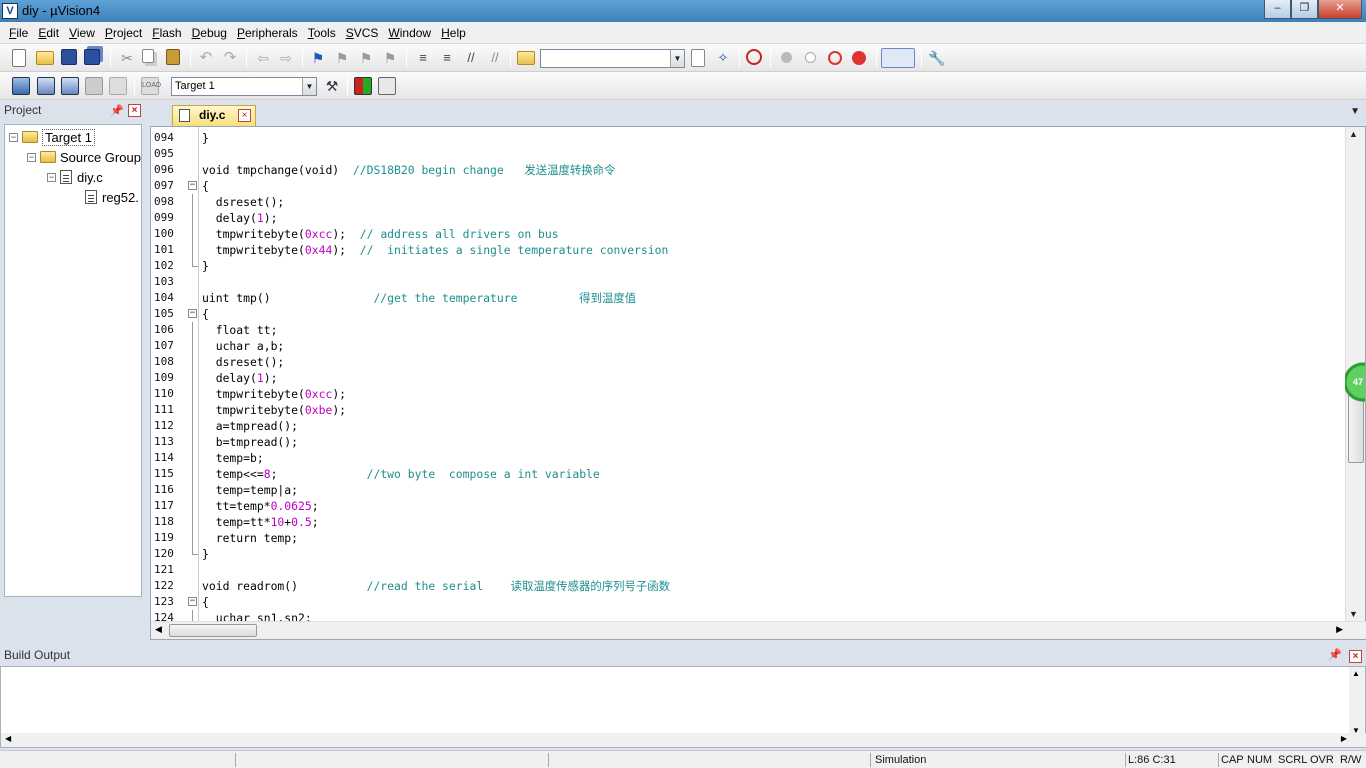 Image resolution: width=1366 pixels, height=768 pixels. I want to click on code-line: 102}, so click(748, 266).